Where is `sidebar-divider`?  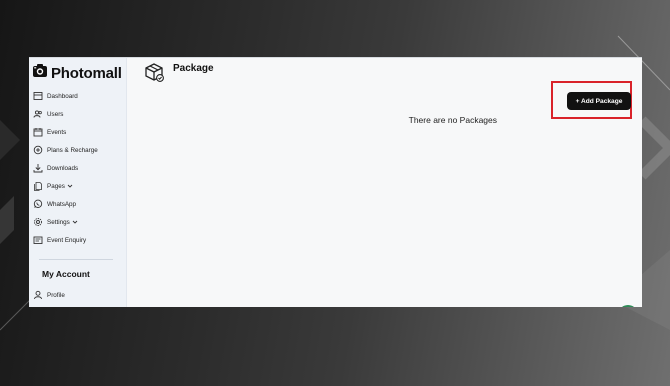 sidebar-divider is located at coordinates (76, 259).